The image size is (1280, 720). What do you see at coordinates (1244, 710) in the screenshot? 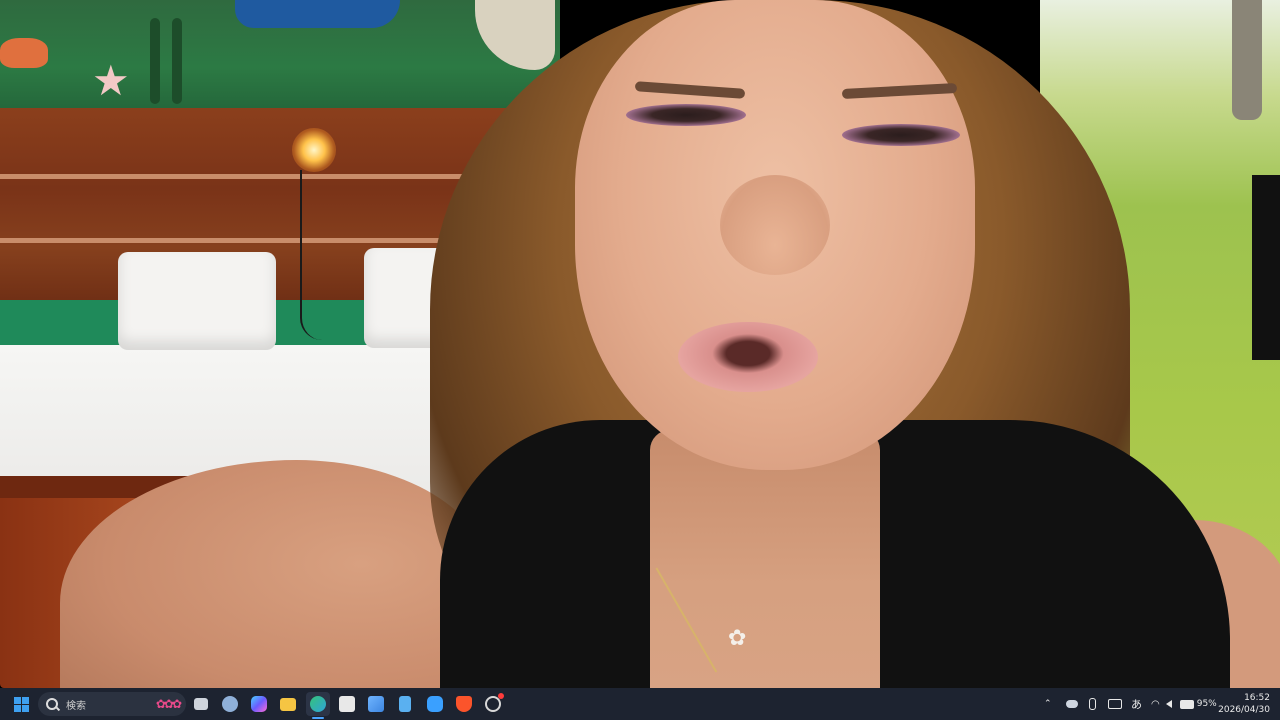
I see `clock-date: 2026/04/30` at bounding box center [1244, 710].